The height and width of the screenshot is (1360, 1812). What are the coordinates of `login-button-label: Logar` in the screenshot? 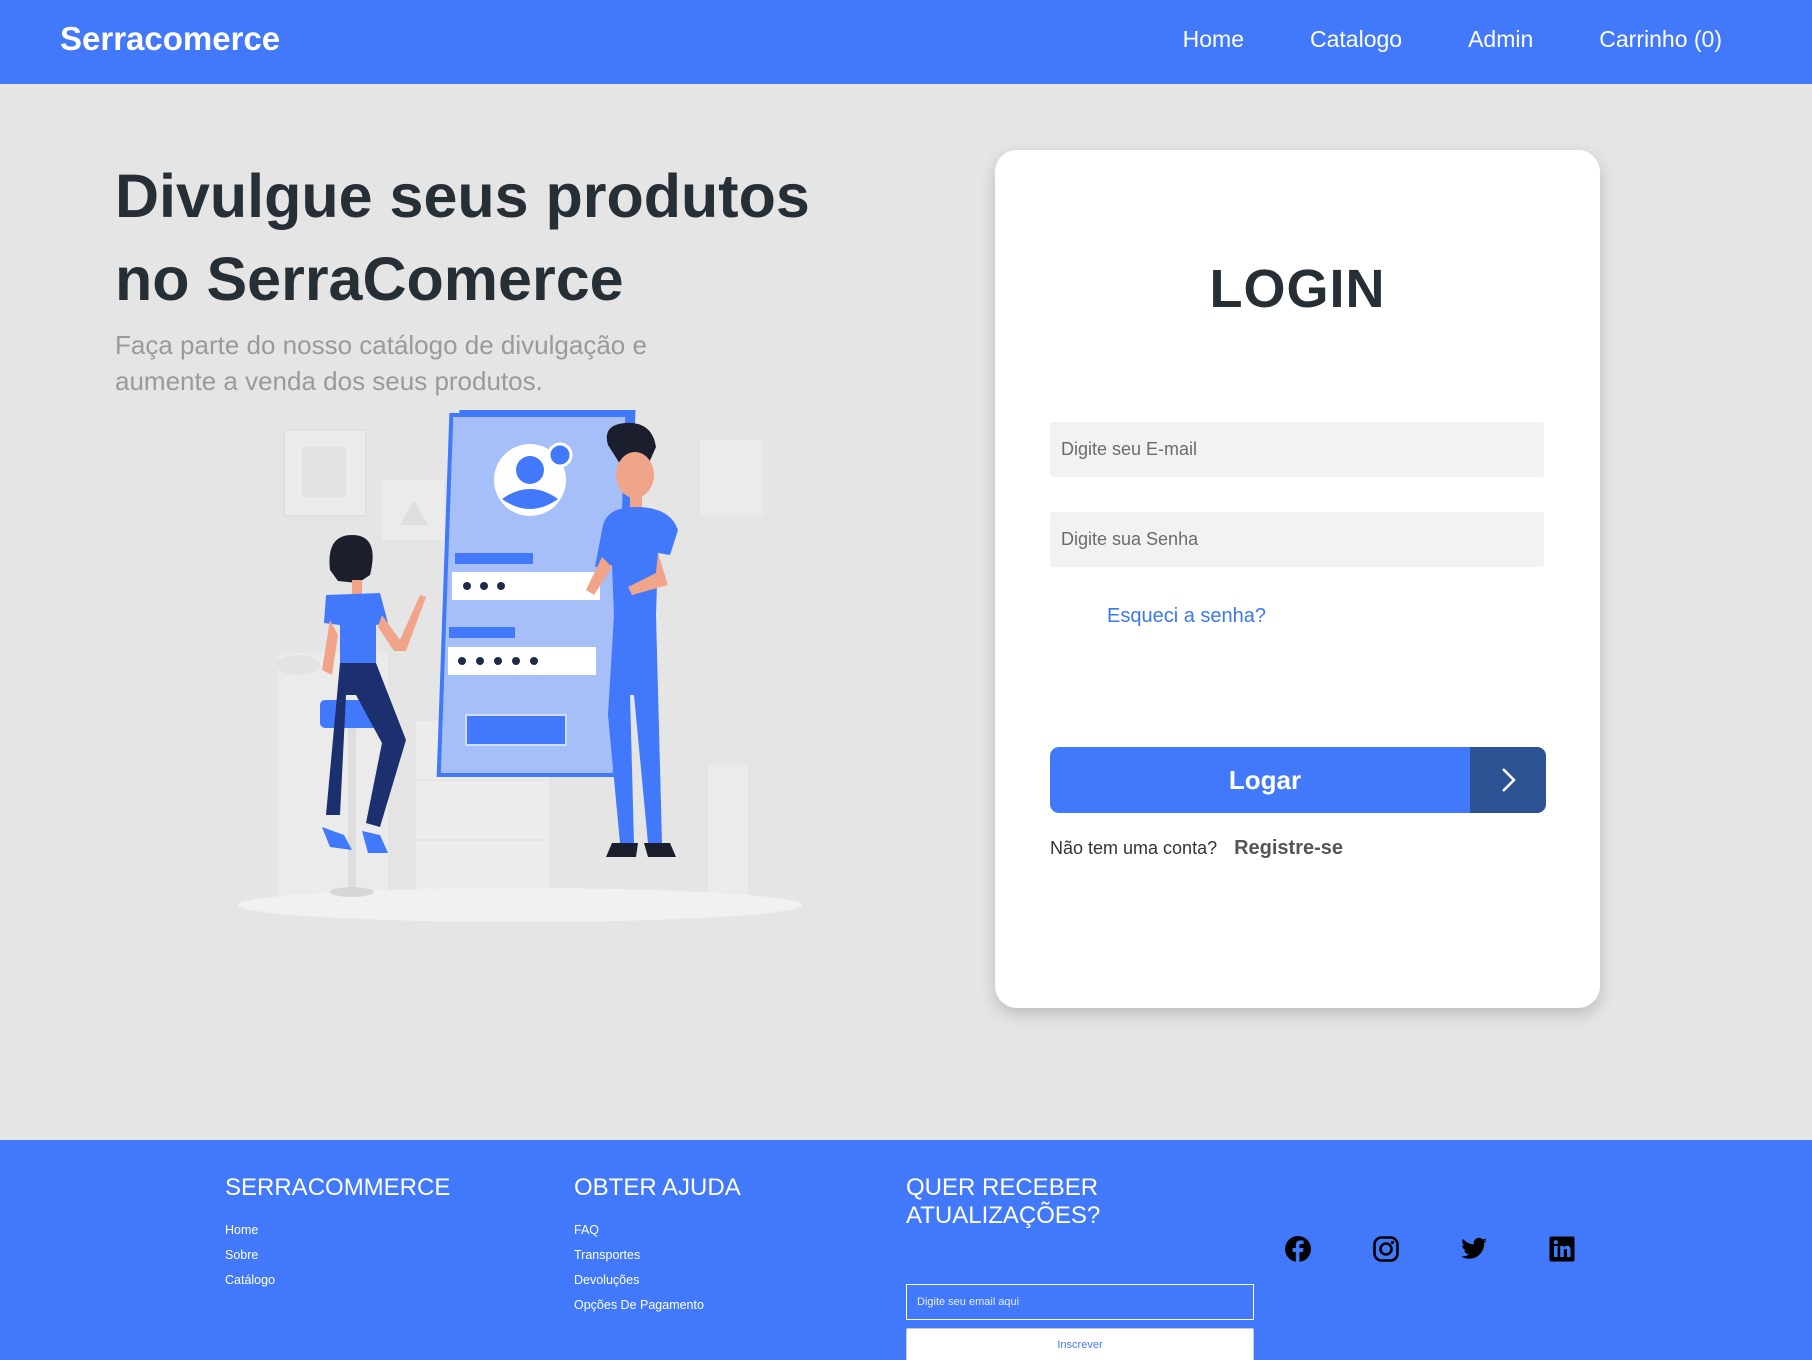 It's located at (1265, 779).